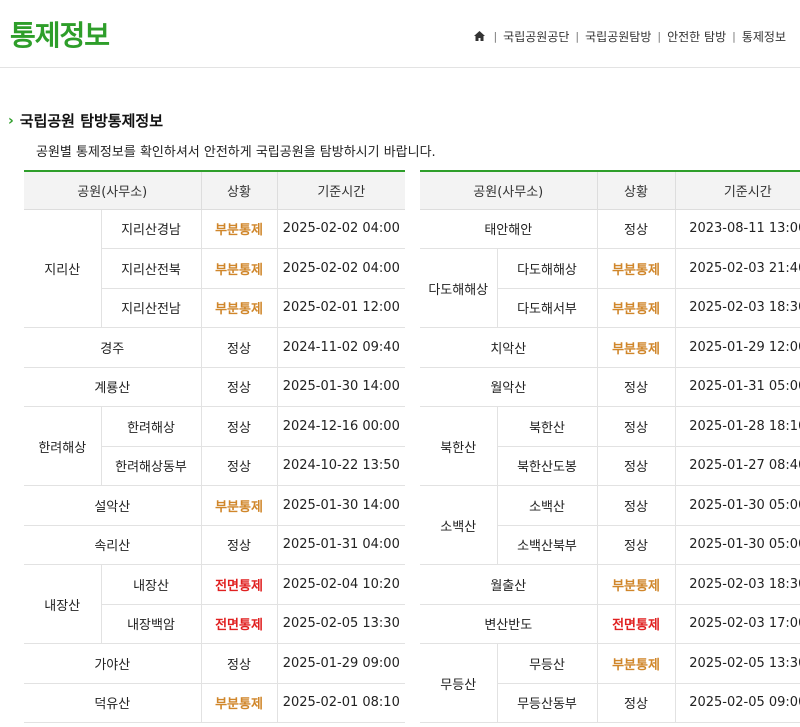 The width and height of the screenshot is (800, 727). Describe the element at coordinates (737, 426) in the screenshot. I see `reference-time: 2025-01-28 18:10` at that location.